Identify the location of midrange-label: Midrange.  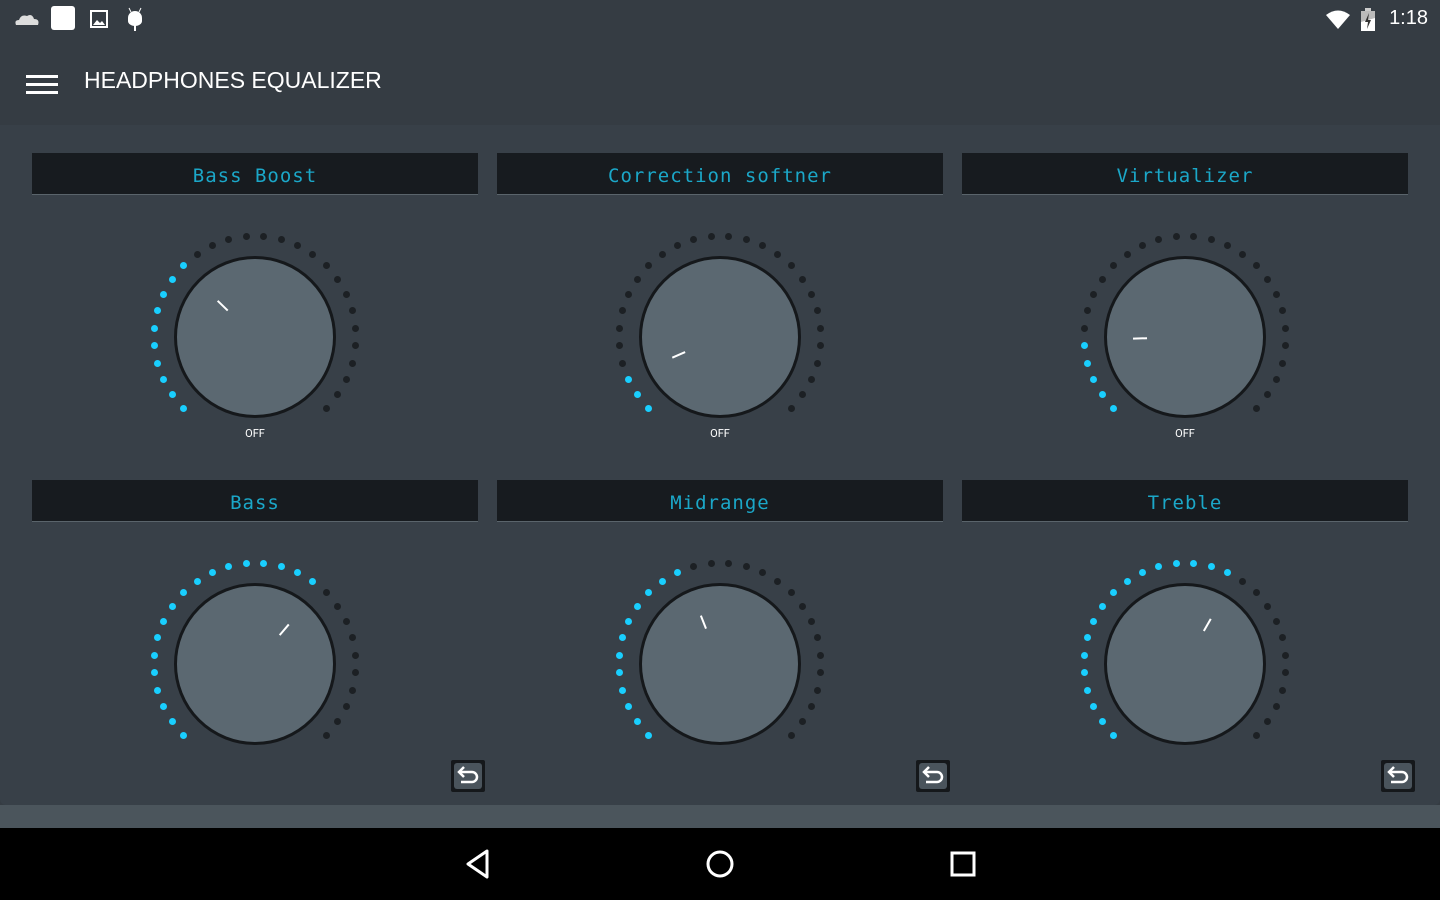
(720, 501).